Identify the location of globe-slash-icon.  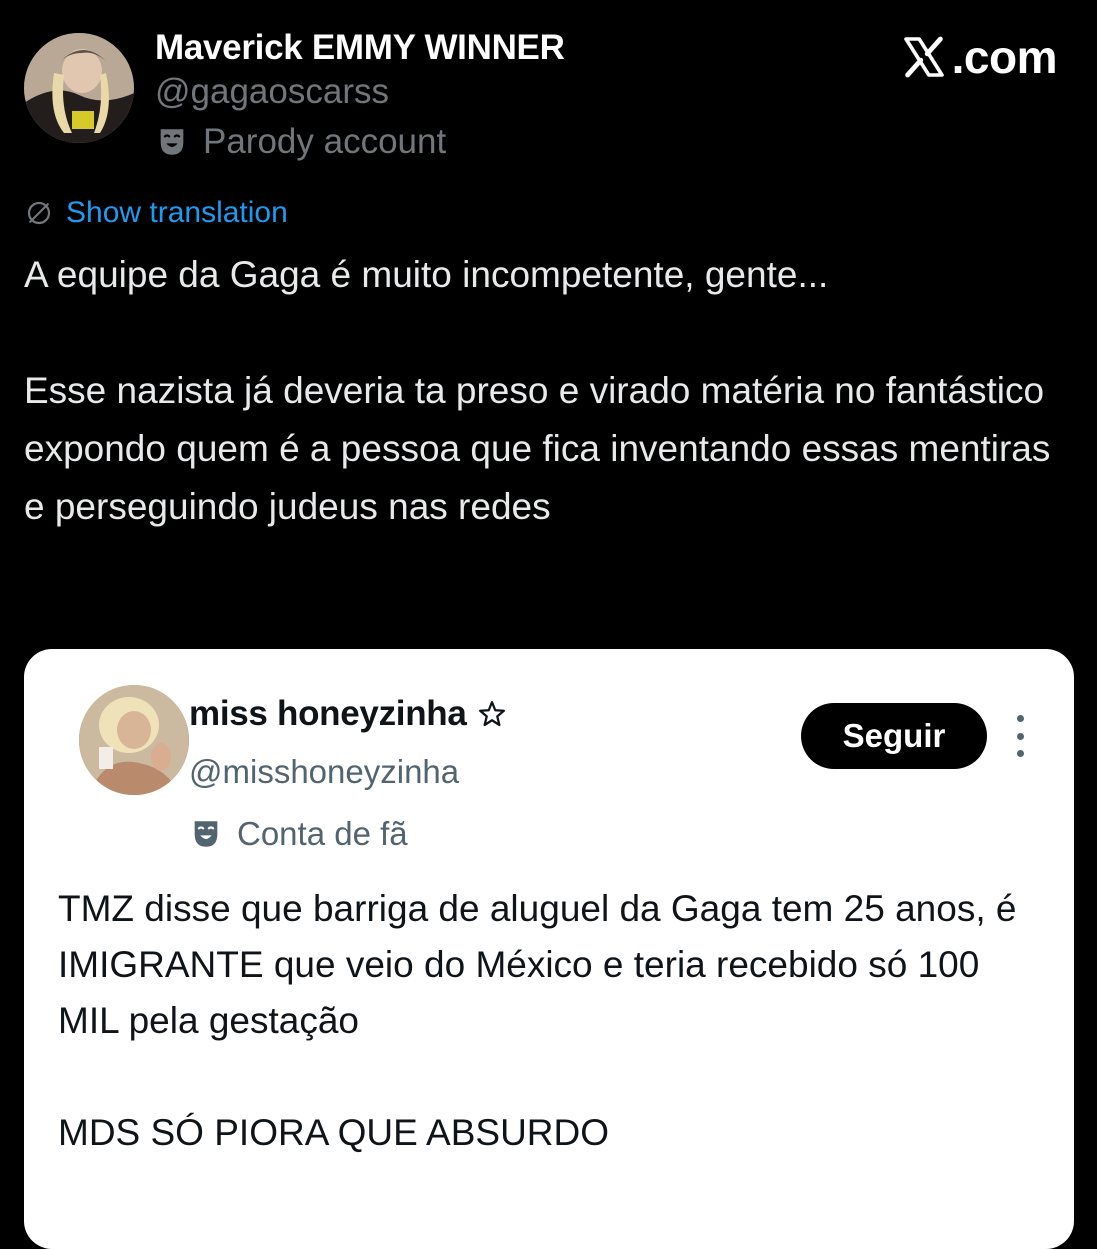
(39, 213).